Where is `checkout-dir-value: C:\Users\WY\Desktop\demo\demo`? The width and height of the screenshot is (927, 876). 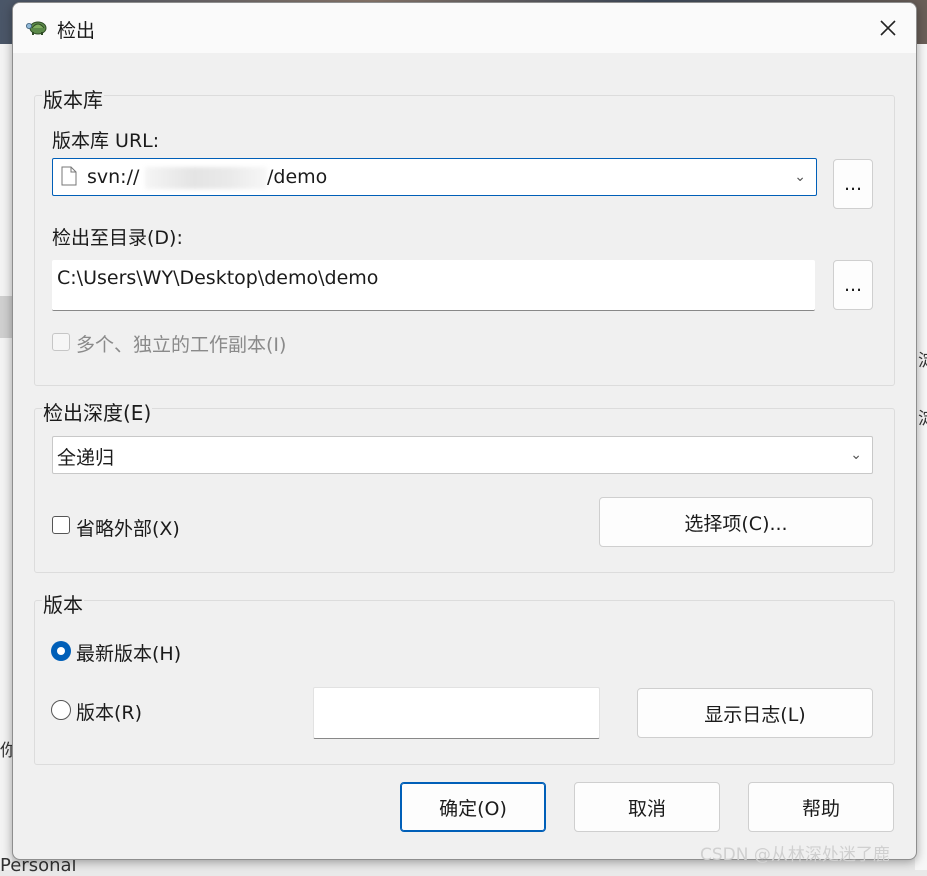 checkout-dir-value: C:\Users\WY\Desktop\demo\demo is located at coordinates (218, 278).